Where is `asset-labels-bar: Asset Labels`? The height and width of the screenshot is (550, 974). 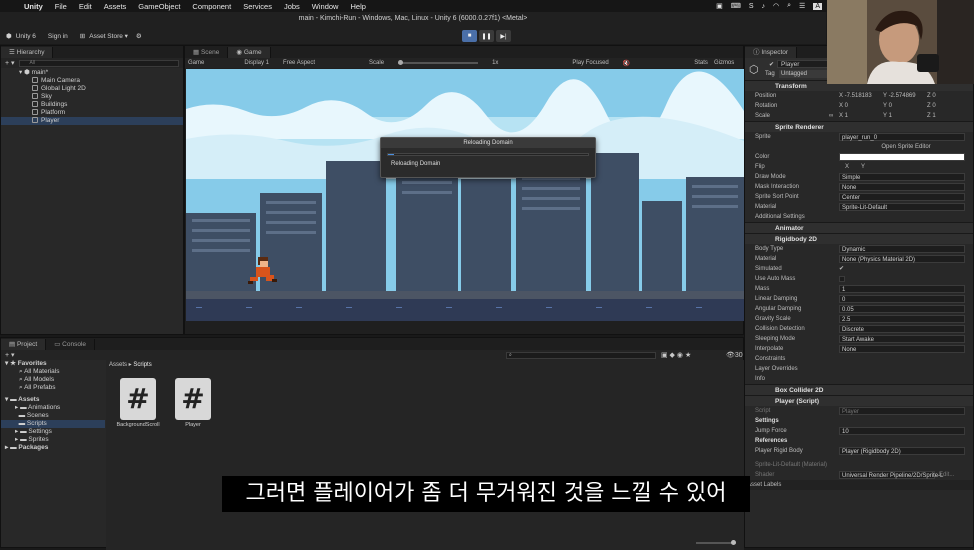 asset-labels-bar: Asset Labels is located at coordinates (859, 485).